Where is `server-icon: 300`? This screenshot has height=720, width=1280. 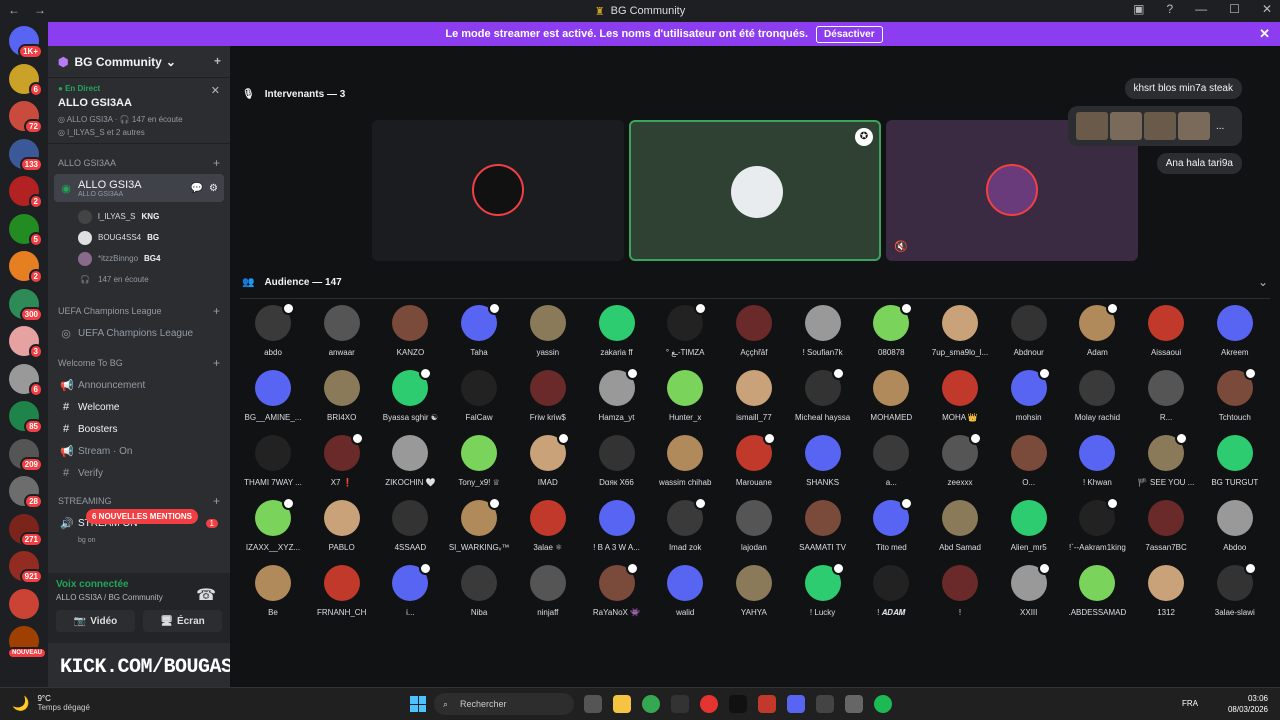
server-icon: 300 is located at coordinates (26, 305).